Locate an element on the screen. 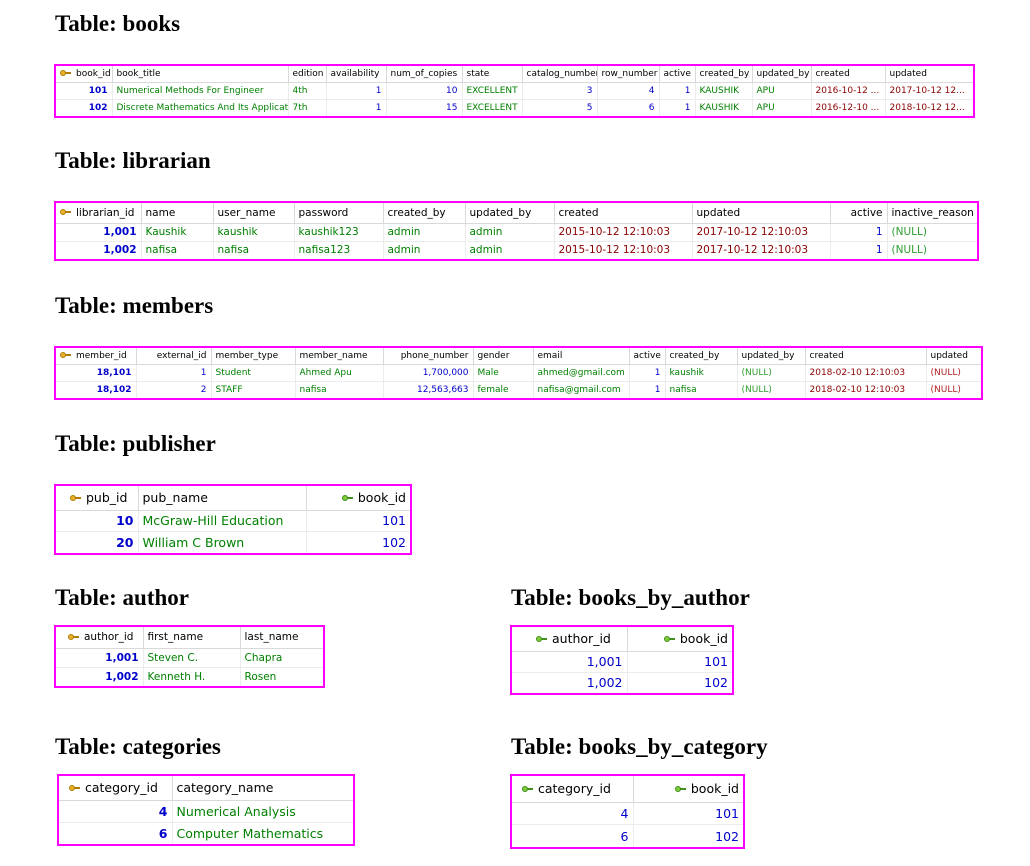 The height and width of the screenshot is (866, 1030). table-cell: 18,102 is located at coordinates (96, 389).